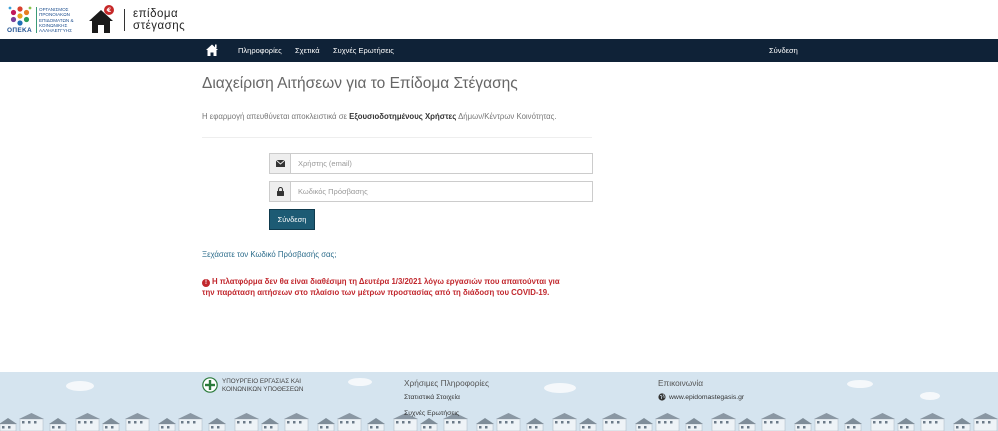 This screenshot has width=998, height=431. What do you see at coordinates (432, 397) in the screenshot?
I see `footer-link-statistics: Στατιστικά Στοιχεία` at bounding box center [432, 397].